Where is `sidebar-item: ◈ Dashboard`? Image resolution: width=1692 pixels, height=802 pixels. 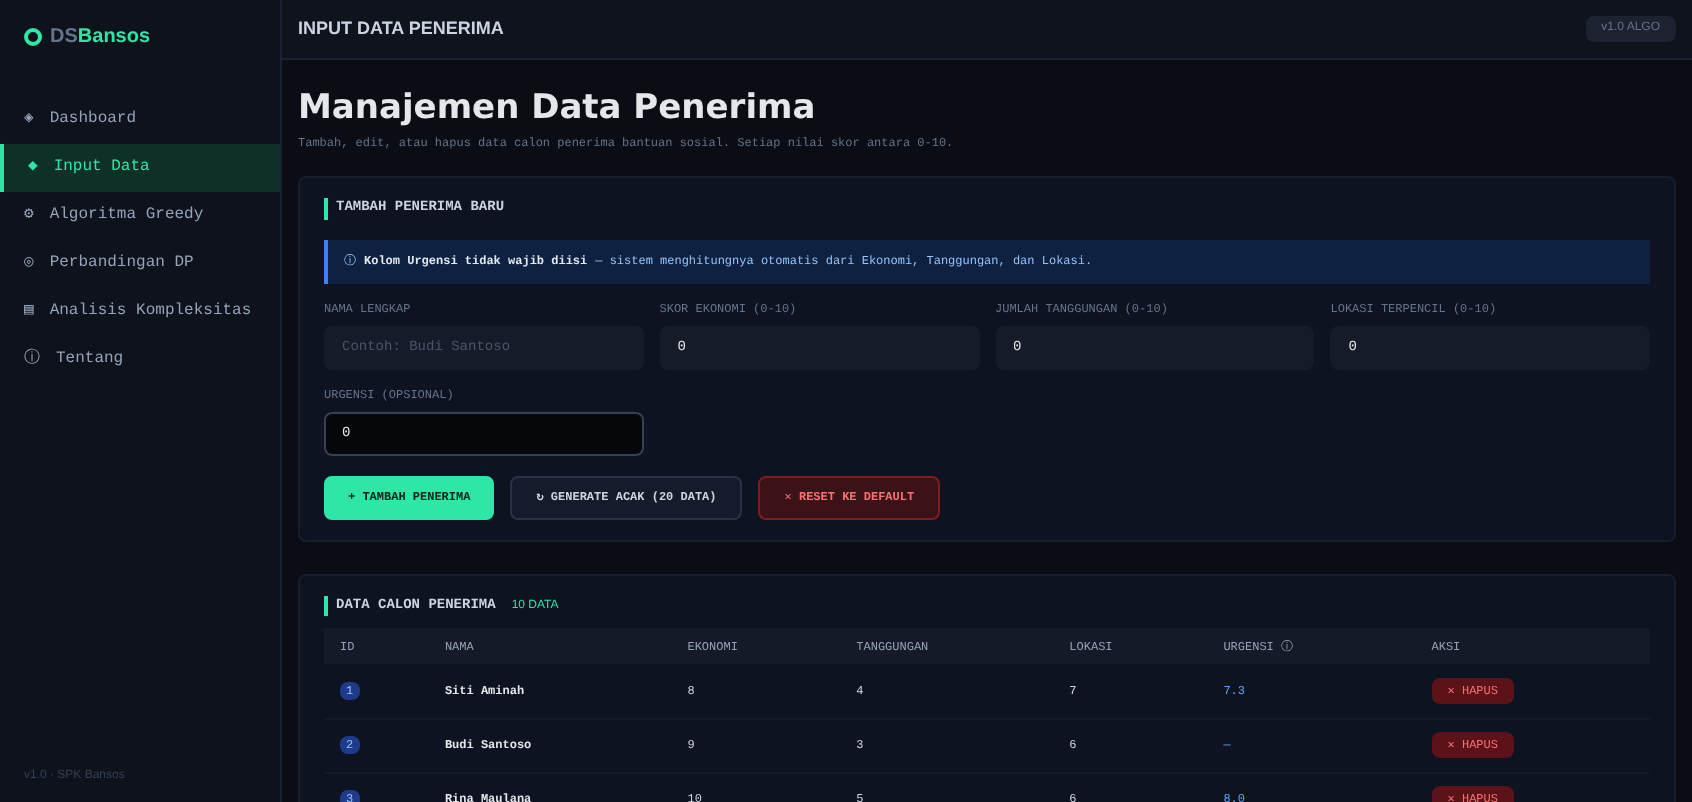
sidebar-item: ◈ Dashboard is located at coordinates (140, 120).